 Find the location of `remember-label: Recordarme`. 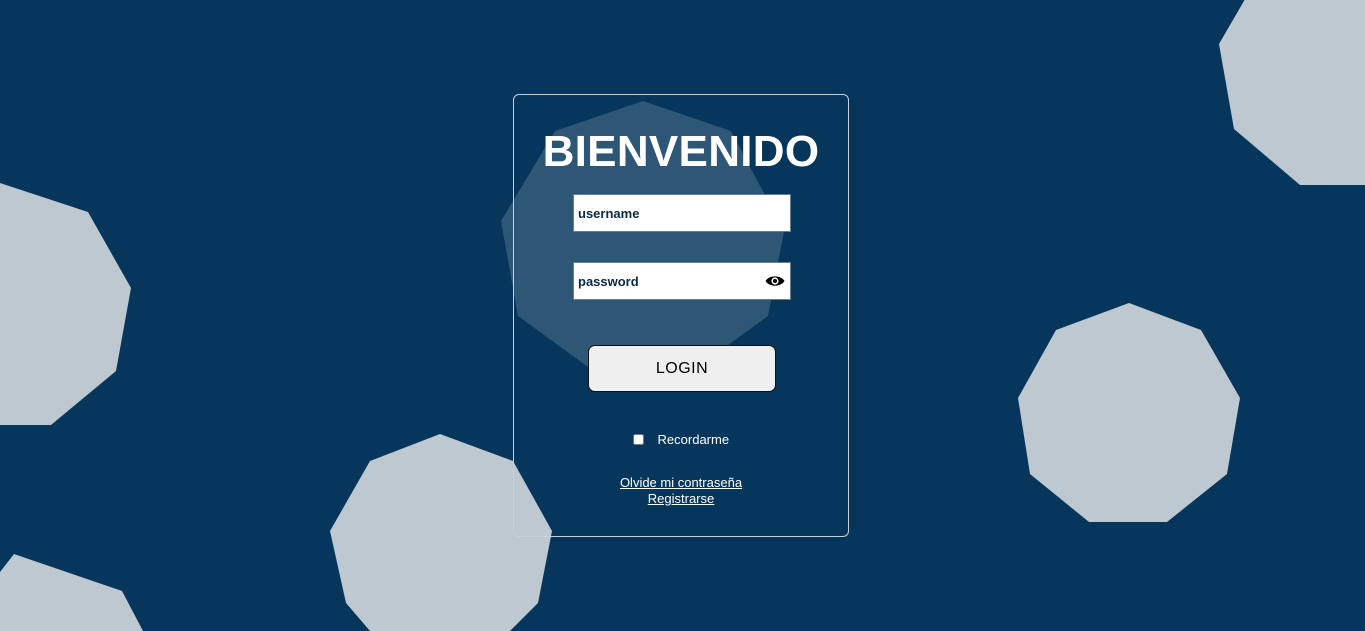

remember-label: Recordarme is located at coordinates (693, 439).